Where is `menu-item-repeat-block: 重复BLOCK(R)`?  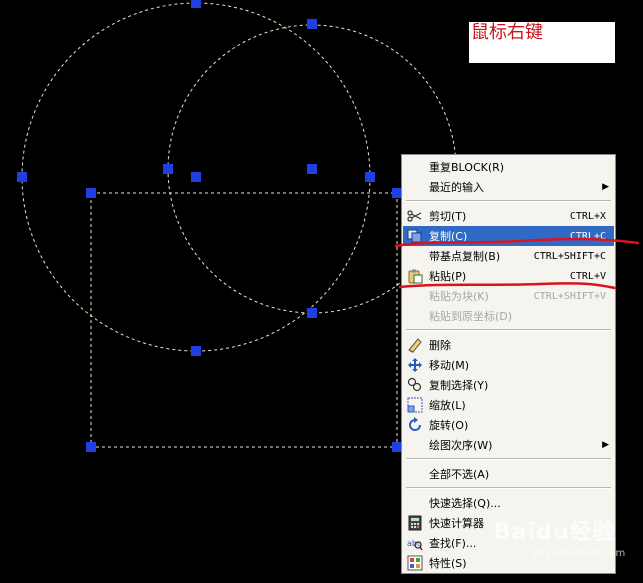
menu-item-repeat-block: 重复BLOCK(R) is located at coordinates (508, 167).